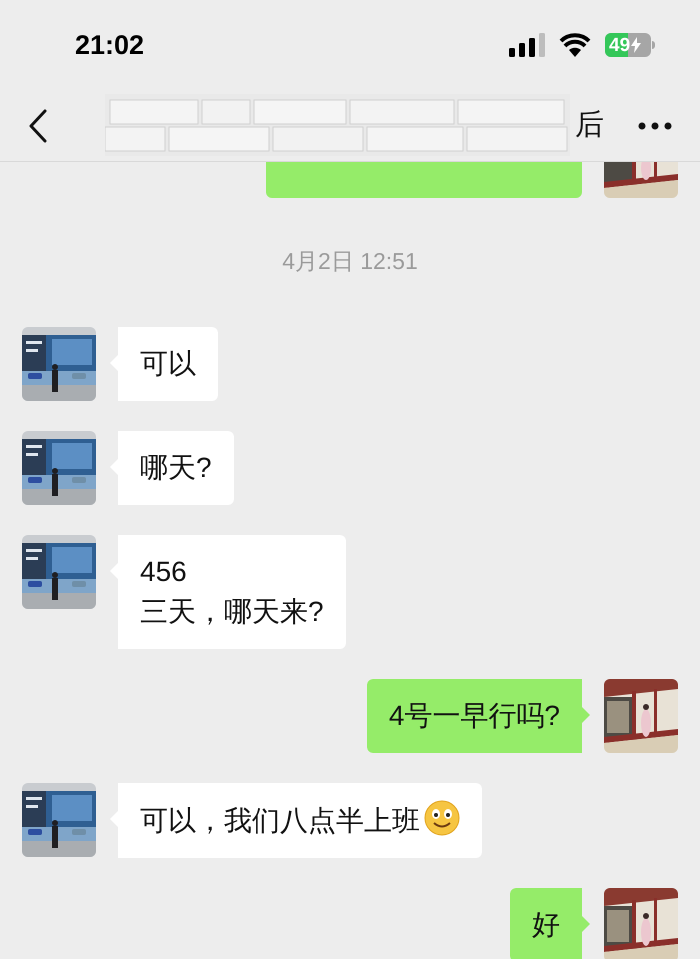 The width and height of the screenshot is (700, 959). I want to click on timestamp: 4月2日 12:51, so click(350, 261).